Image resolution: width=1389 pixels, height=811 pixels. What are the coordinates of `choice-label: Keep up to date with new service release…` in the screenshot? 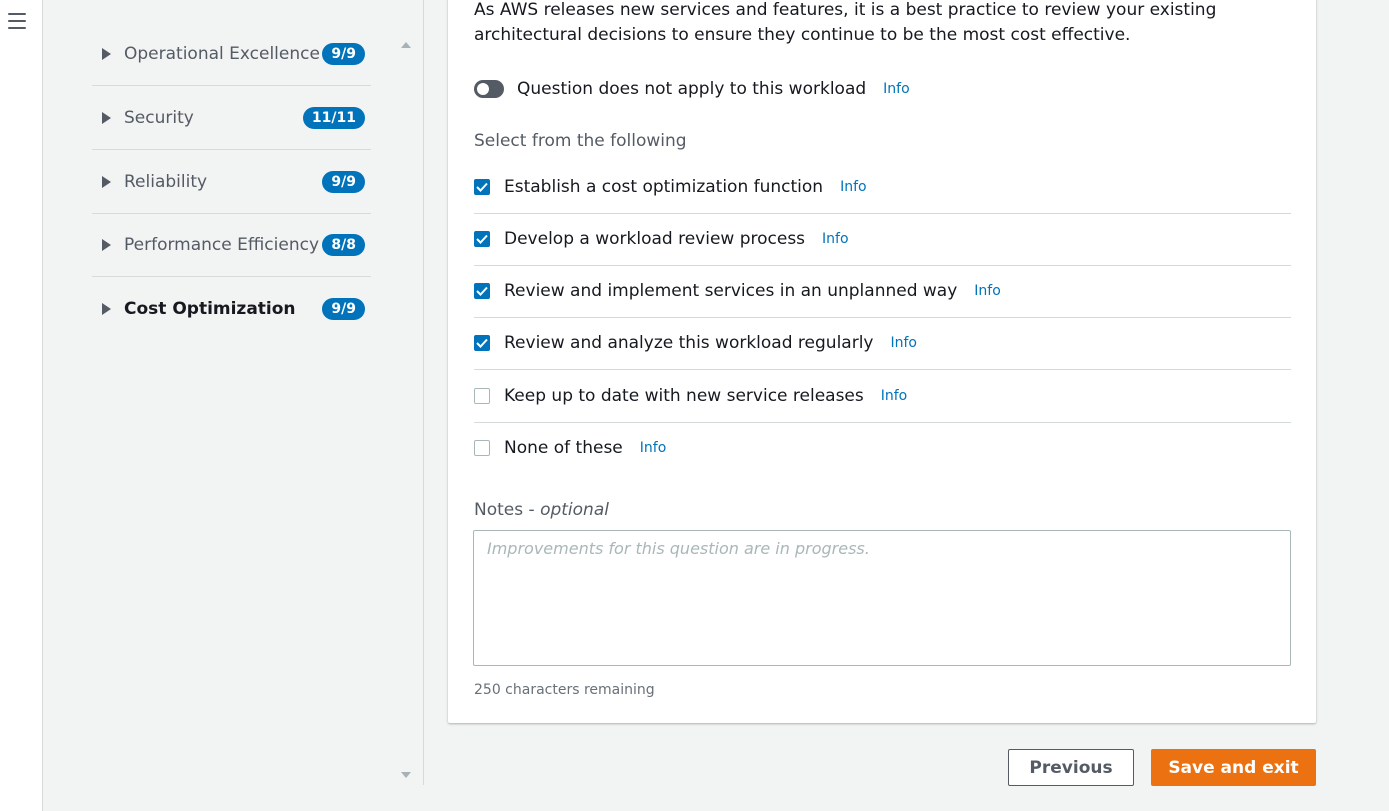 It's located at (684, 396).